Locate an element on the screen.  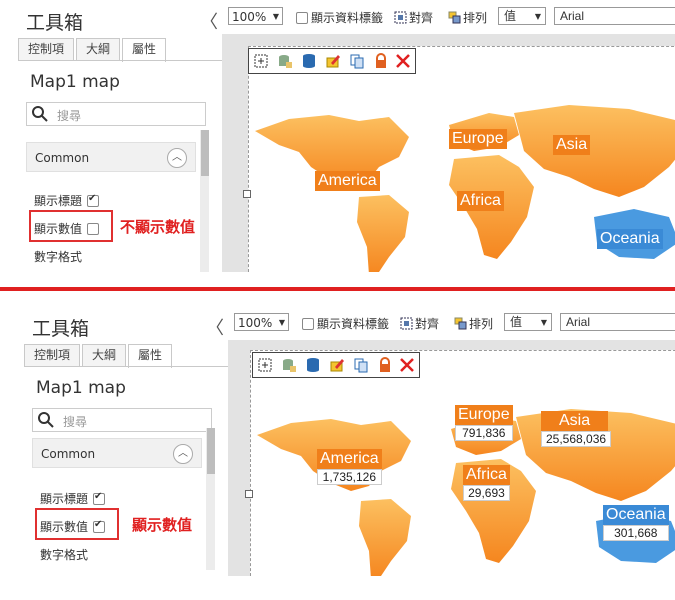
continent-asia: Asia is located at coordinates (572, 145).